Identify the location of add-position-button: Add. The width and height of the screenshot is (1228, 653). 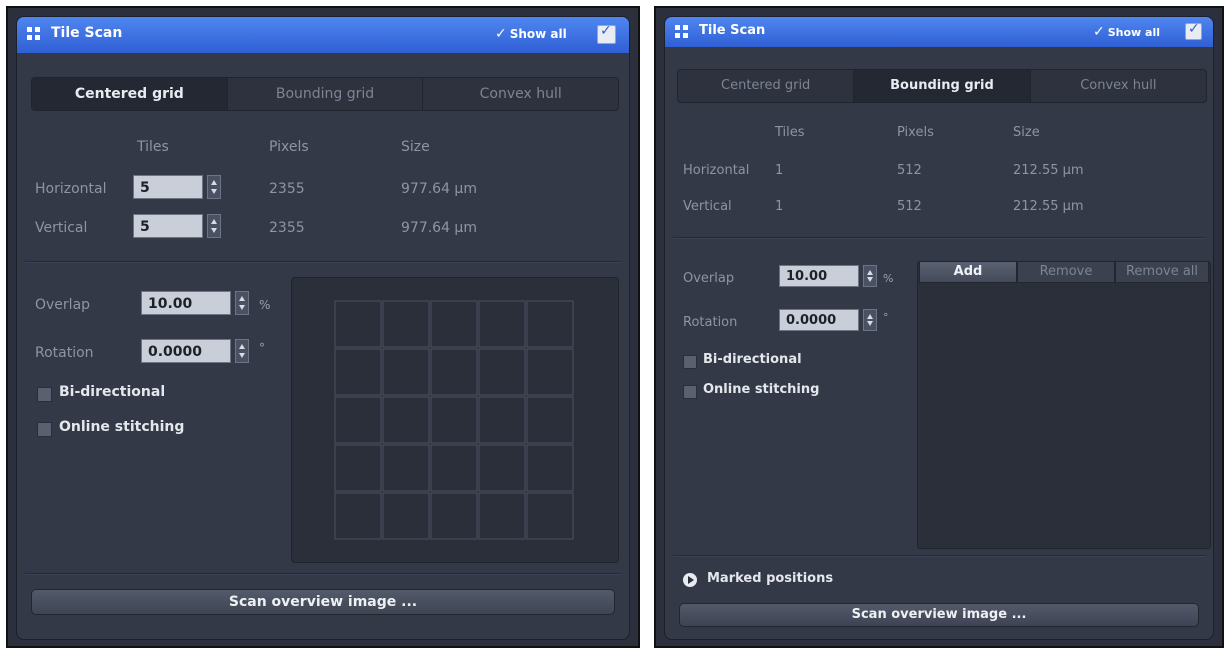
(968, 272).